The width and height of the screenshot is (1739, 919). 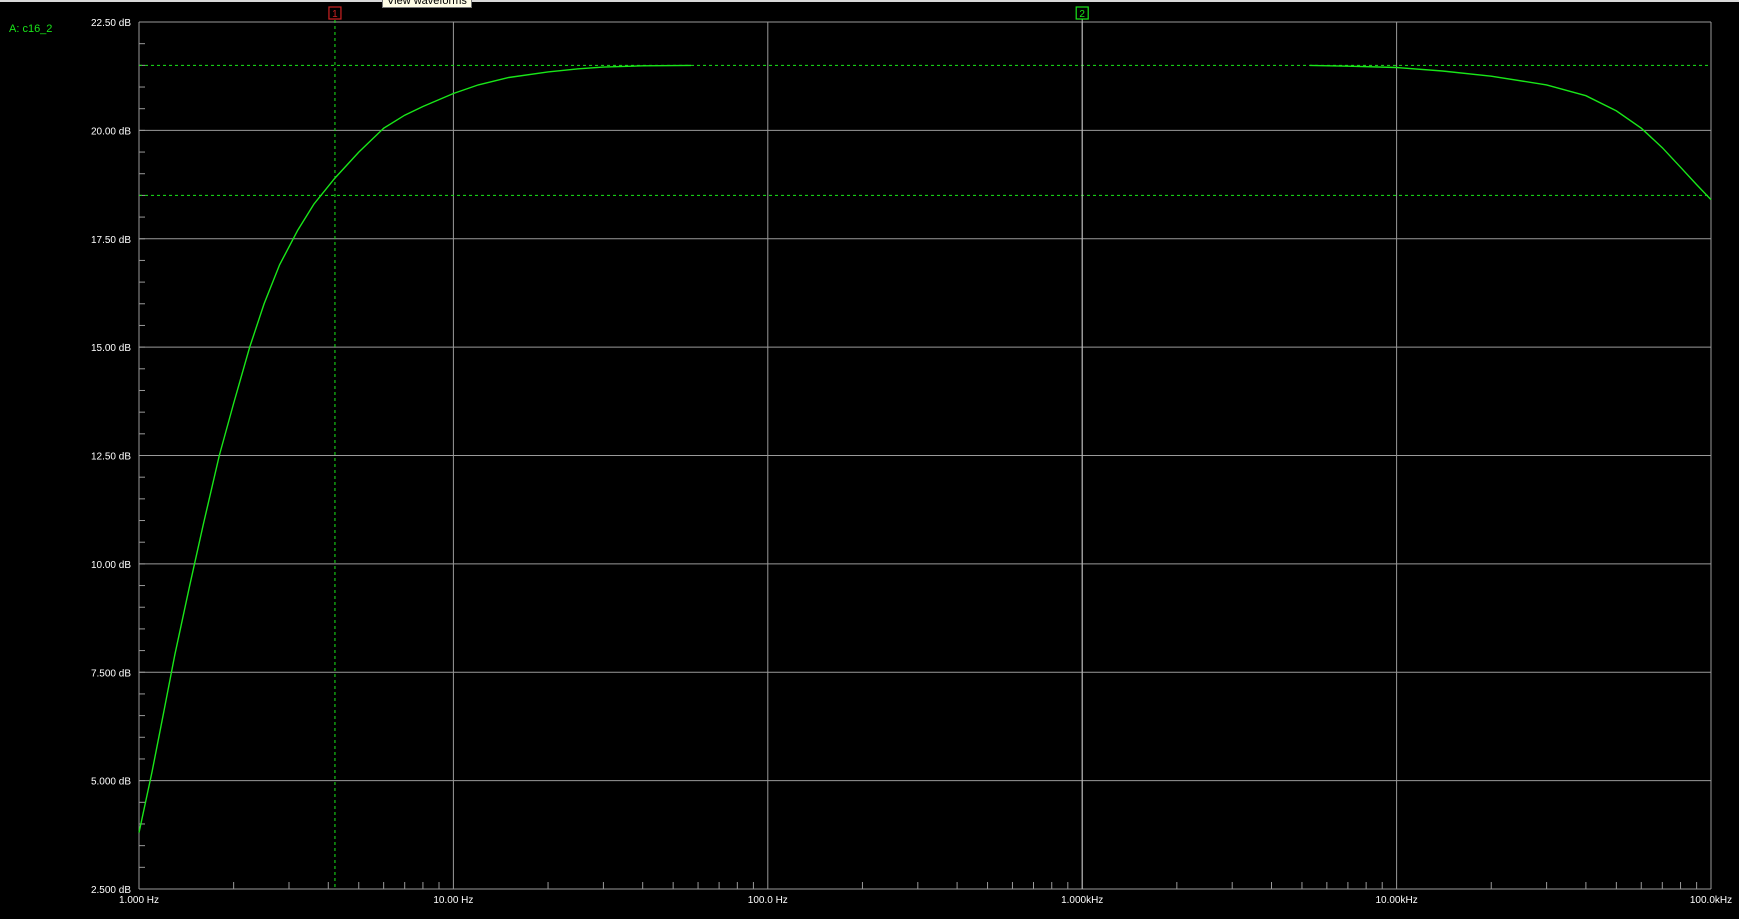 What do you see at coordinates (111, 348) in the screenshot?
I see `y-tick-label: 15.00 dB` at bounding box center [111, 348].